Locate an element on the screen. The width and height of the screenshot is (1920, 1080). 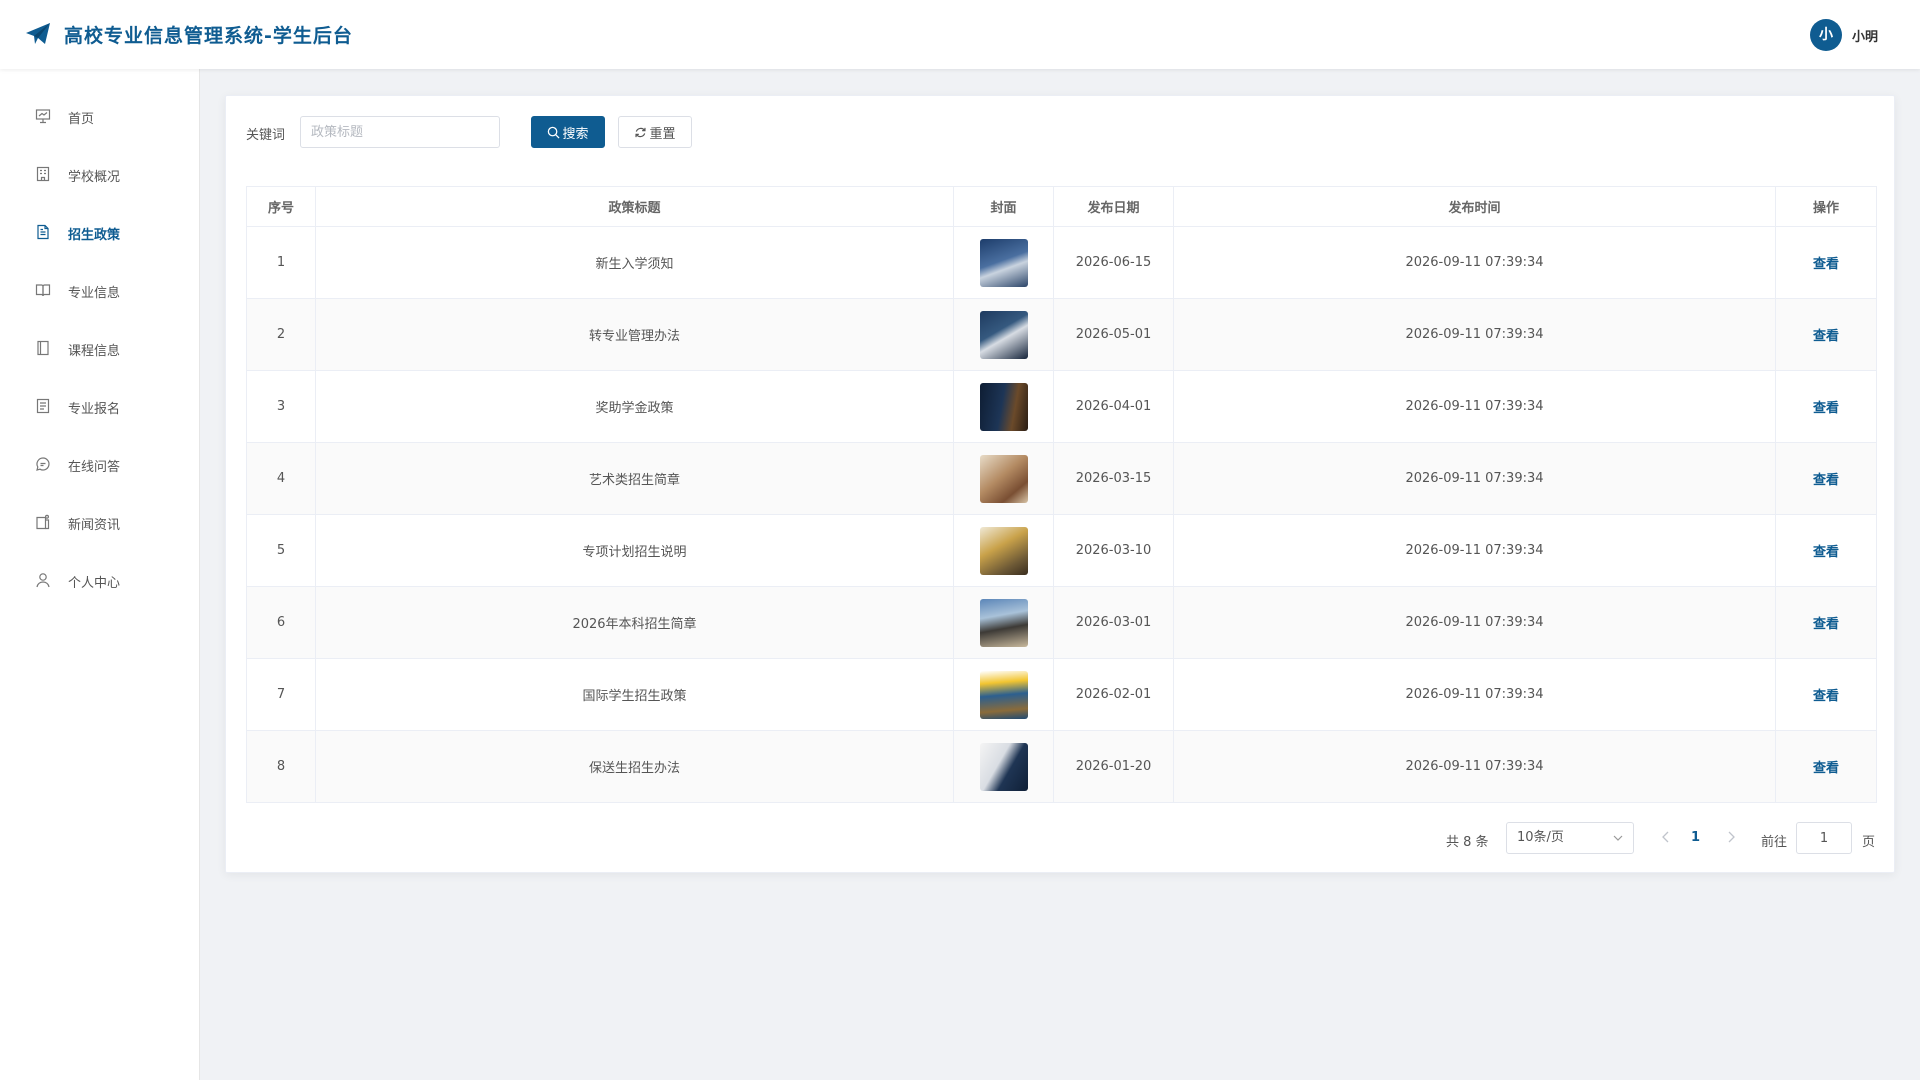
sidebar-item-course-info: 课程信息 is located at coordinates (99, 348).